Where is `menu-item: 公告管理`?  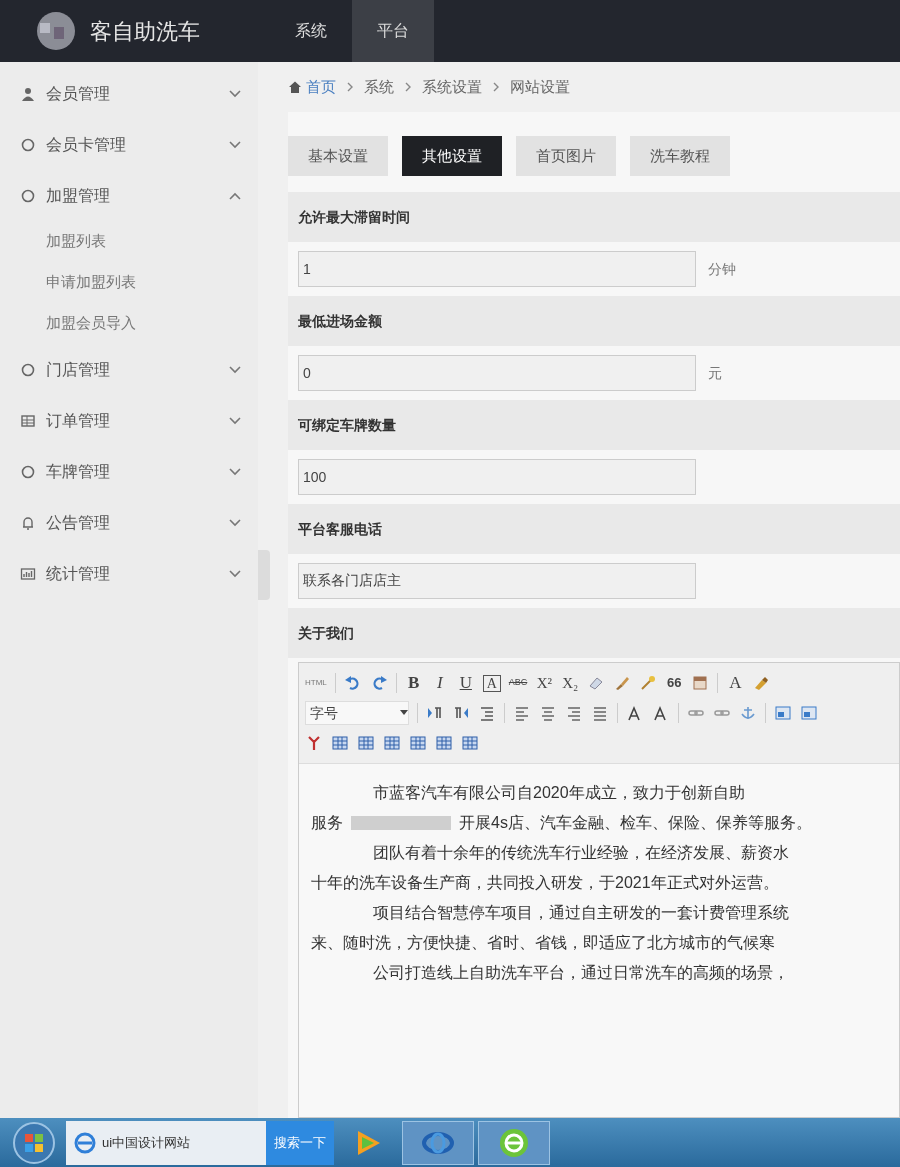 menu-item: 公告管理 is located at coordinates (129, 522).